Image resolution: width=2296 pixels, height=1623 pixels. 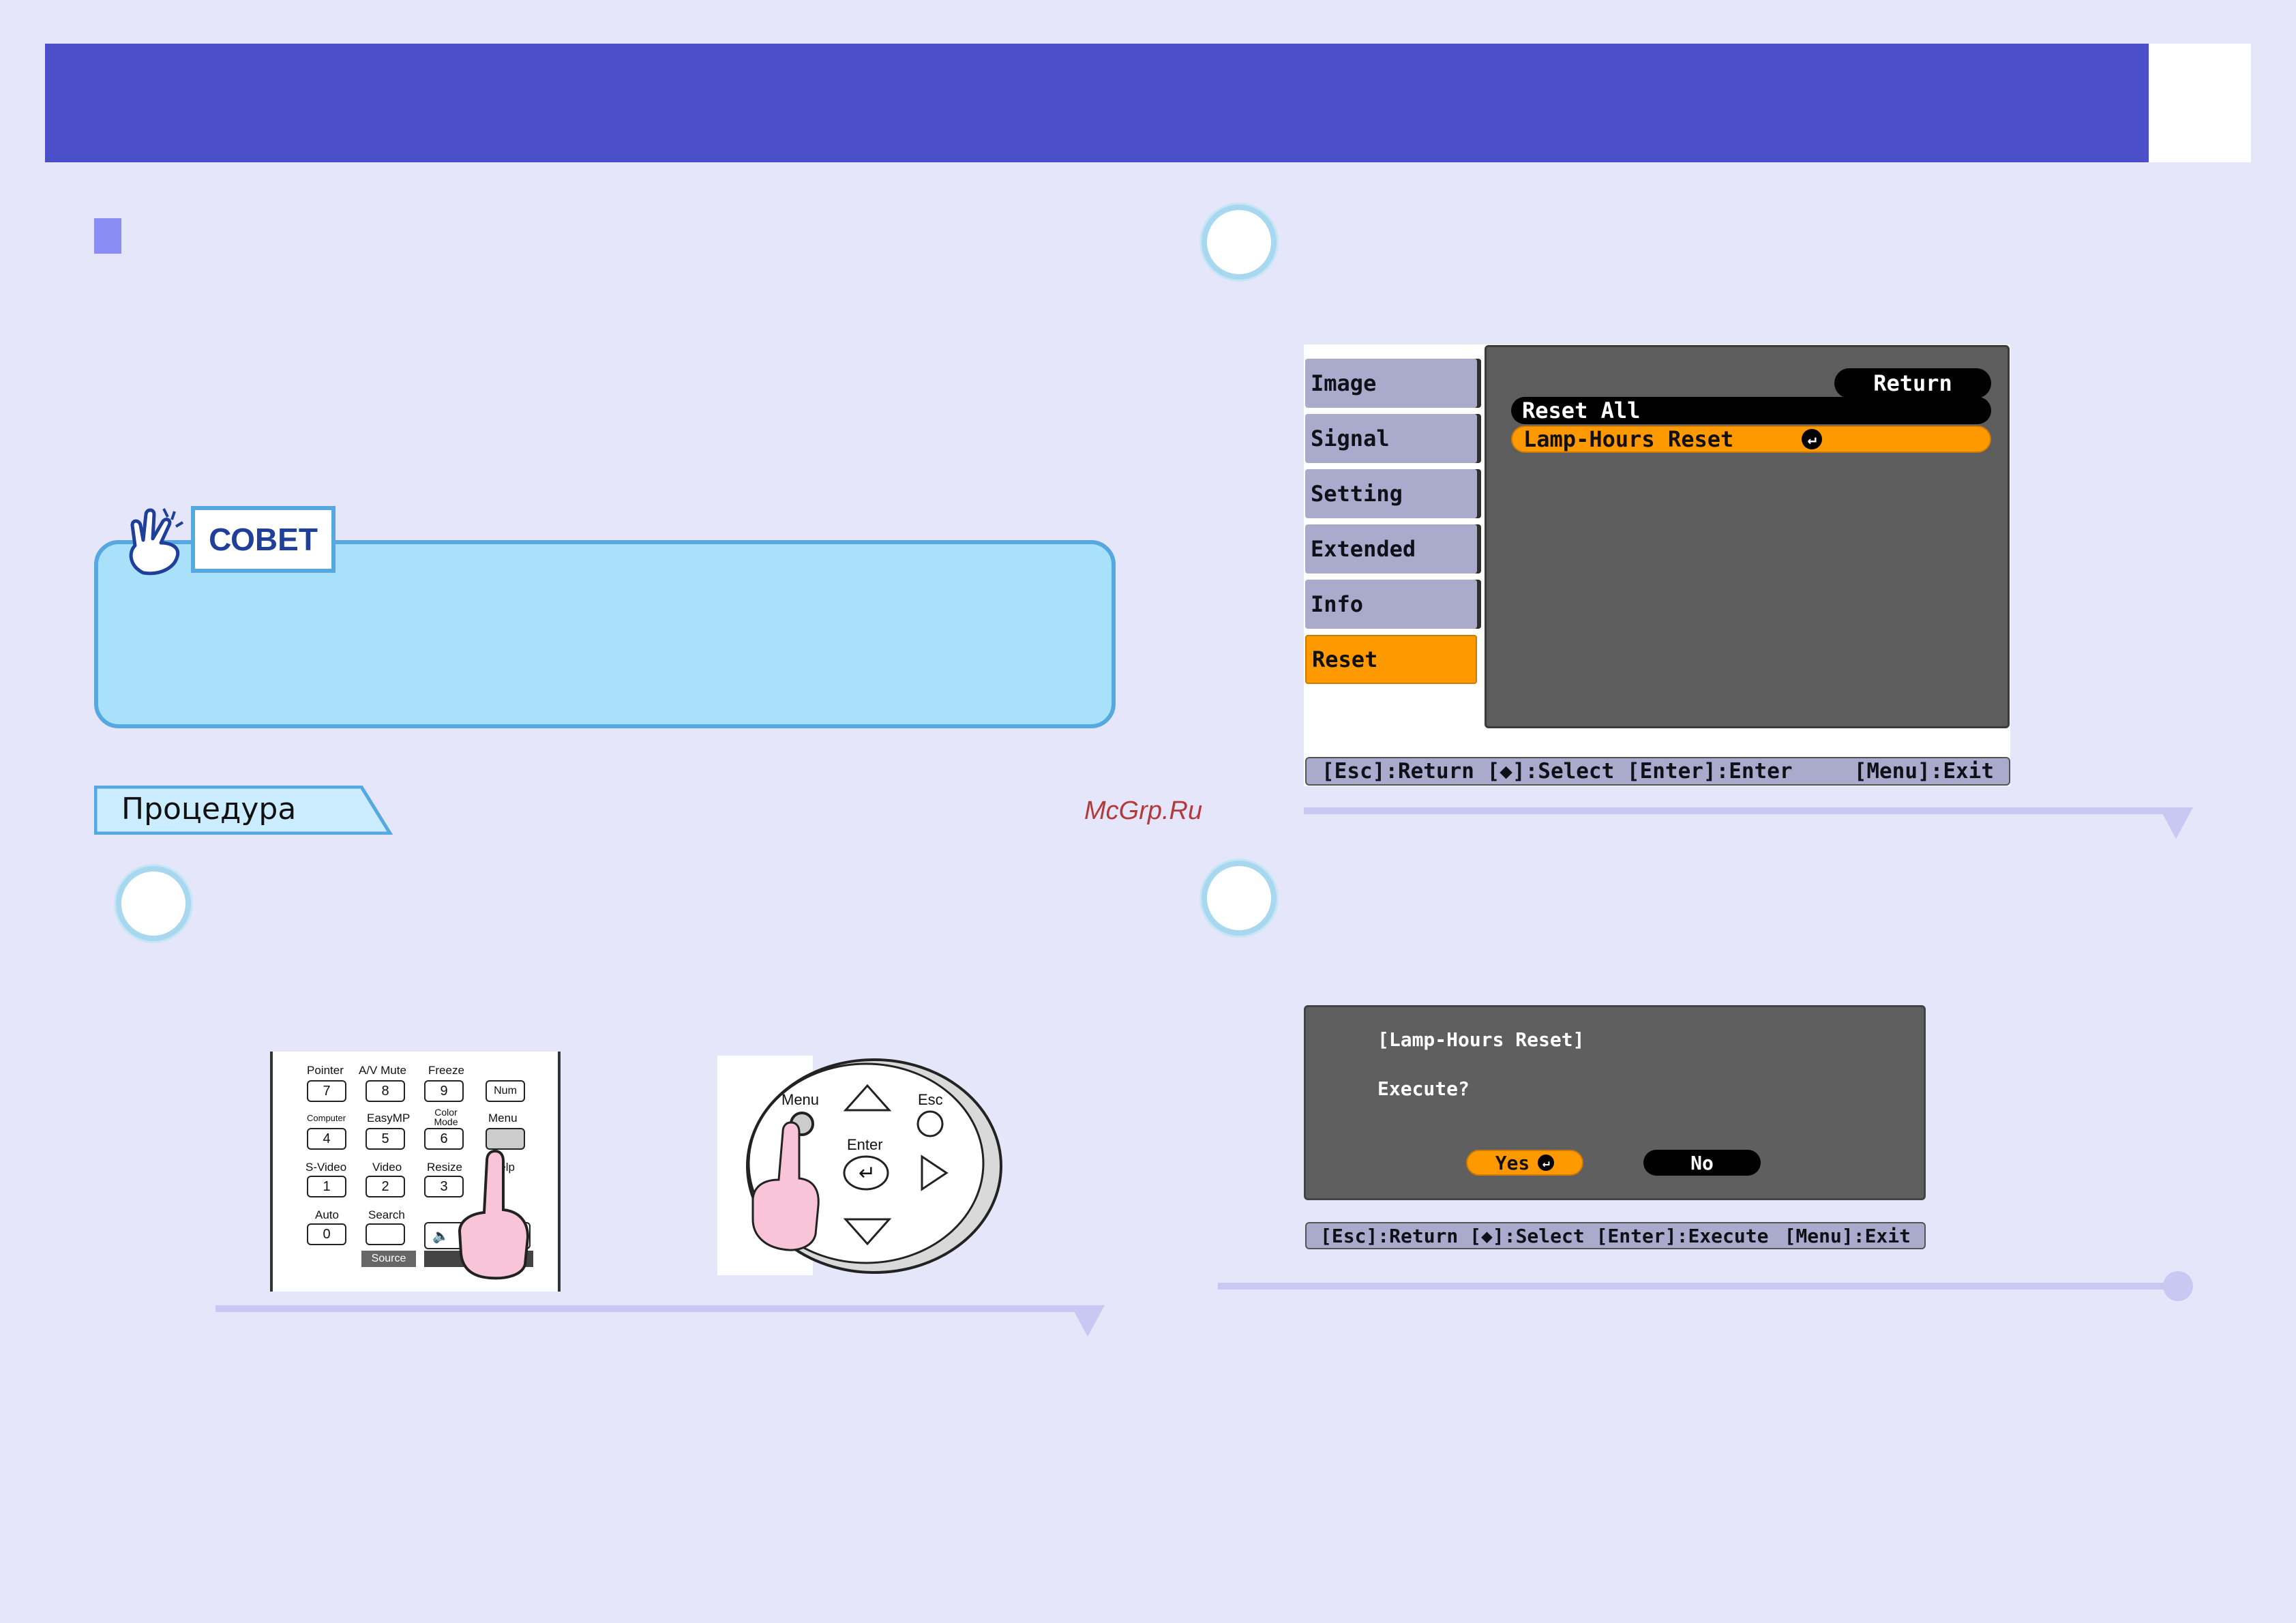 What do you see at coordinates (503, 1118) in the screenshot?
I see `remote-label-menu: Menu` at bounding box center [503, 1118].